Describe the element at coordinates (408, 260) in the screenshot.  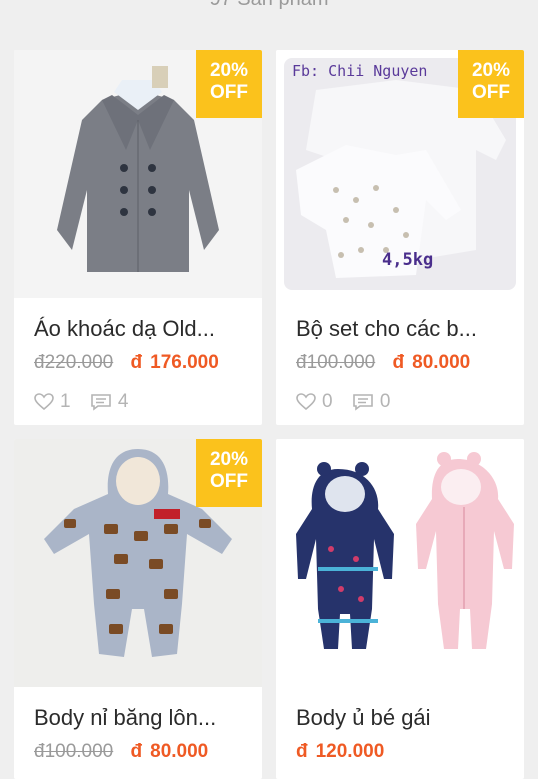
I see `image-weight-label: 4,5kg` at that location.